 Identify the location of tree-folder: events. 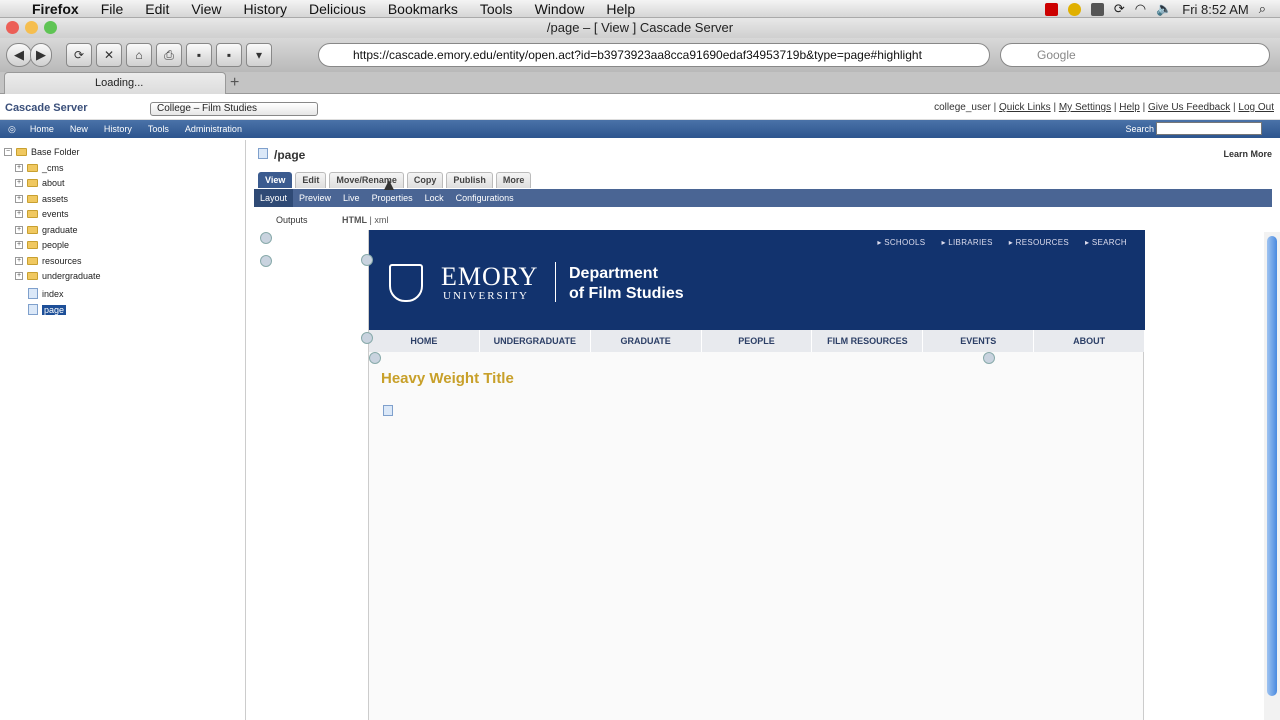
(55, 214).